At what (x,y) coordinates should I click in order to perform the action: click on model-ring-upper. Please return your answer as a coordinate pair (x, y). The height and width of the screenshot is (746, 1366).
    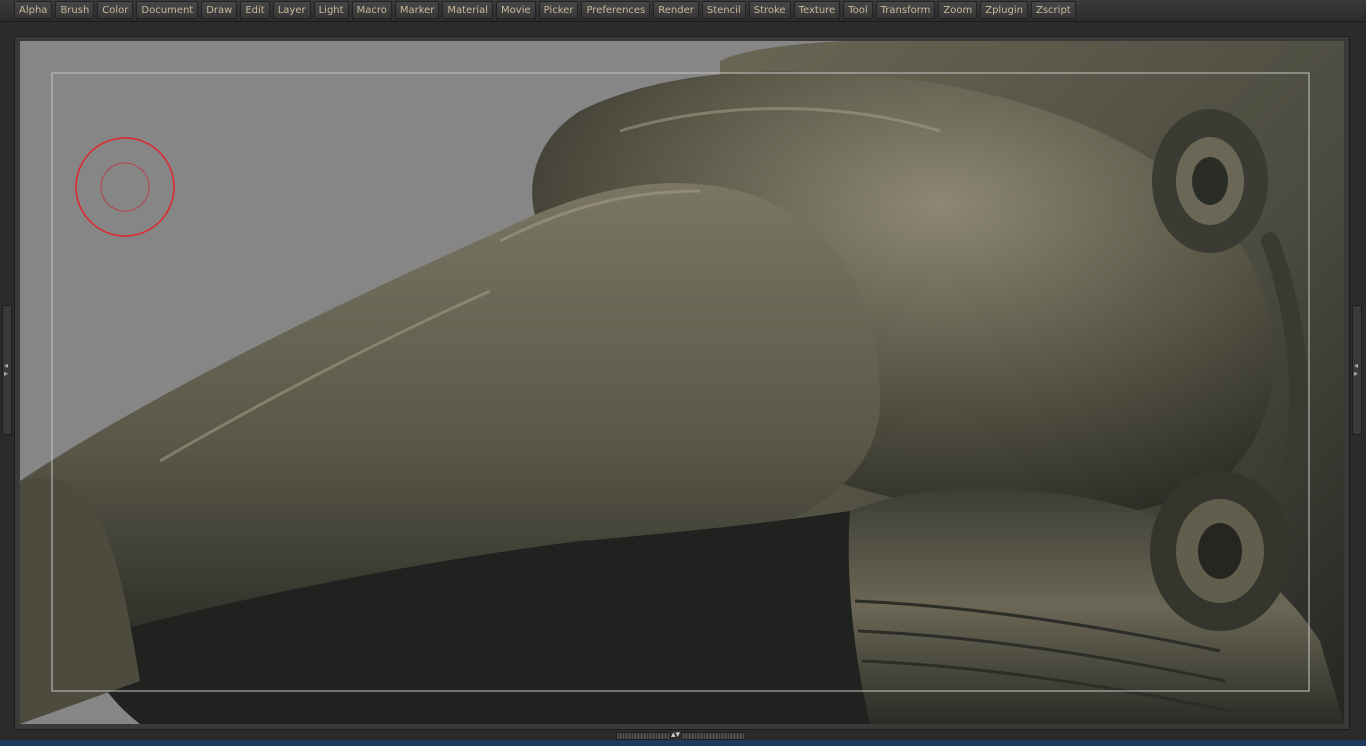
    Looking at the image, I should click on (1210, 181).